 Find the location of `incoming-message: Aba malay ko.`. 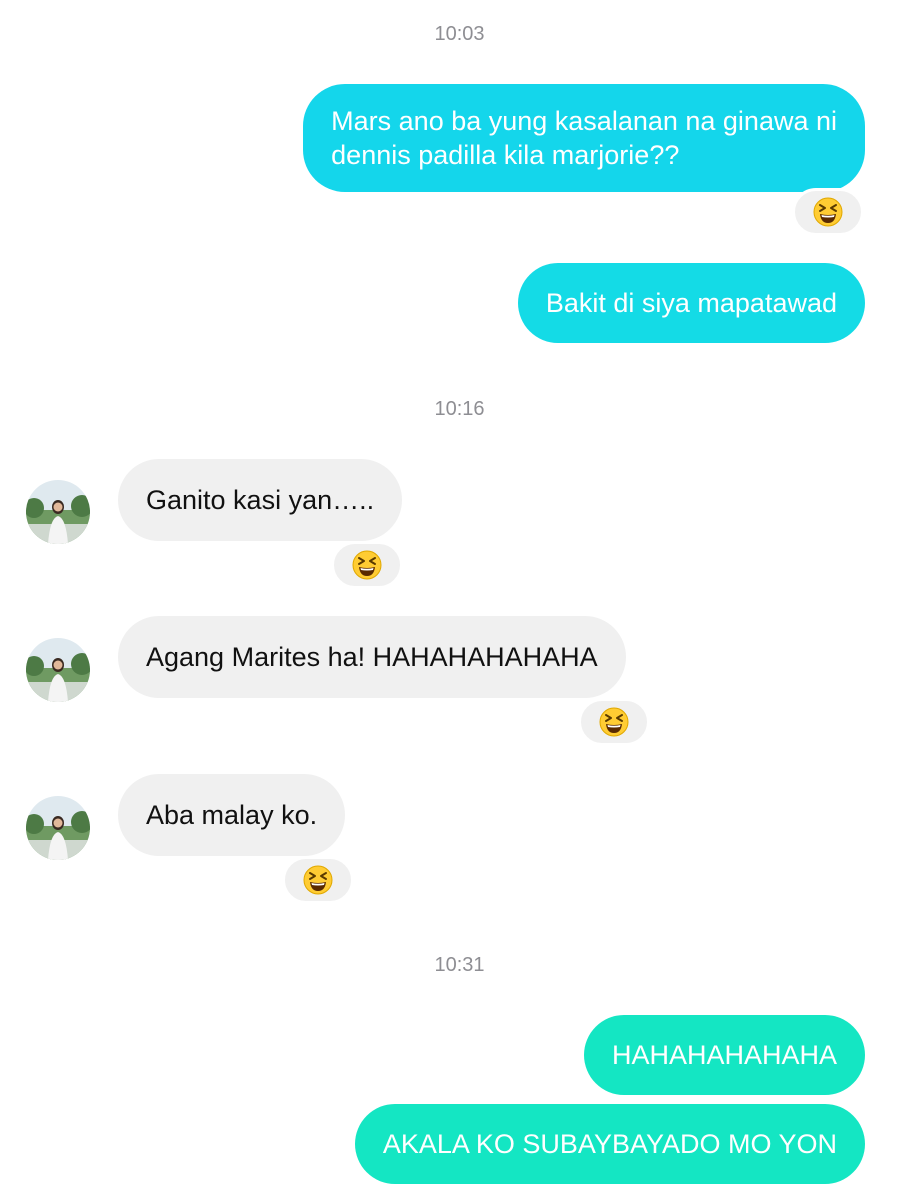

incoming-message: Aba malay ko. is located at coordinates (232, 815).